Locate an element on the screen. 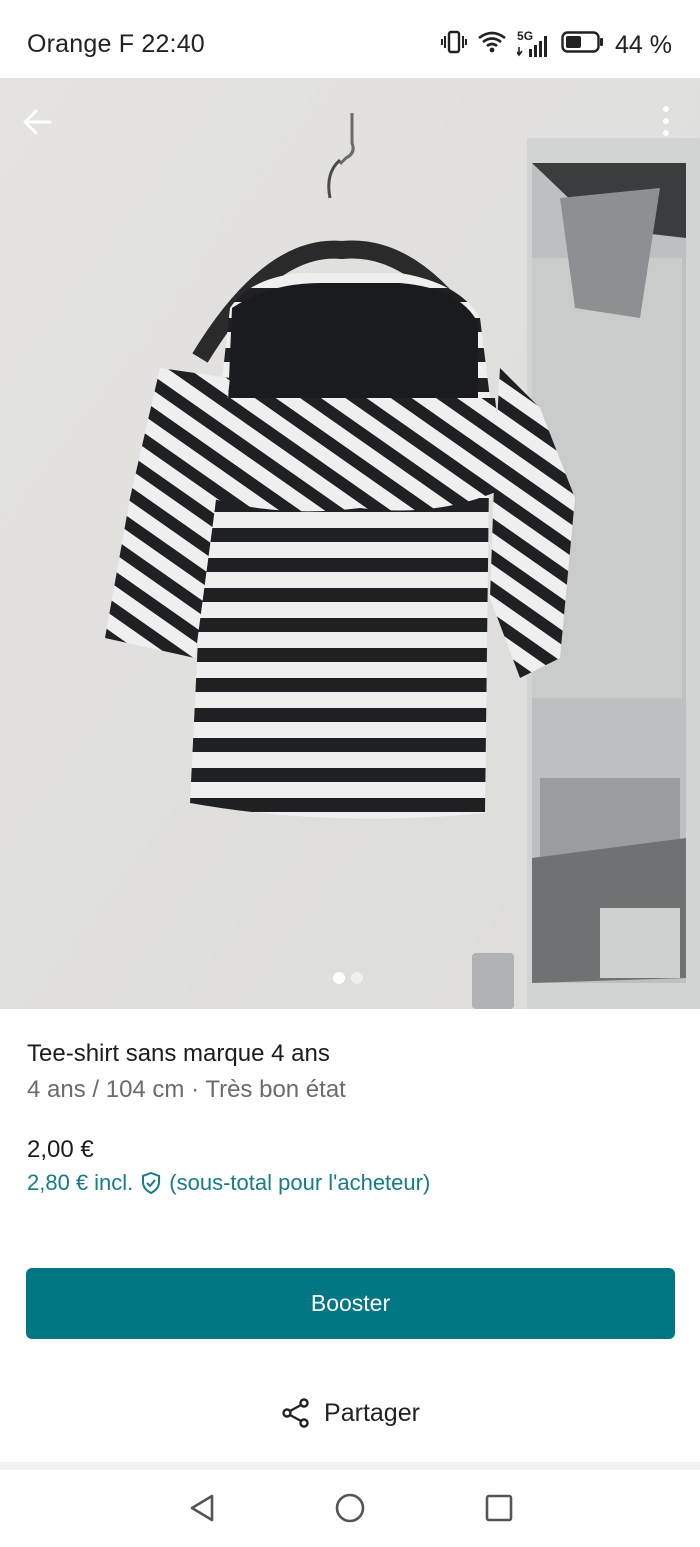 The width and height of the screenshot is (700, 1547). booster-label: Booster is located at coordinates (350, 1303).